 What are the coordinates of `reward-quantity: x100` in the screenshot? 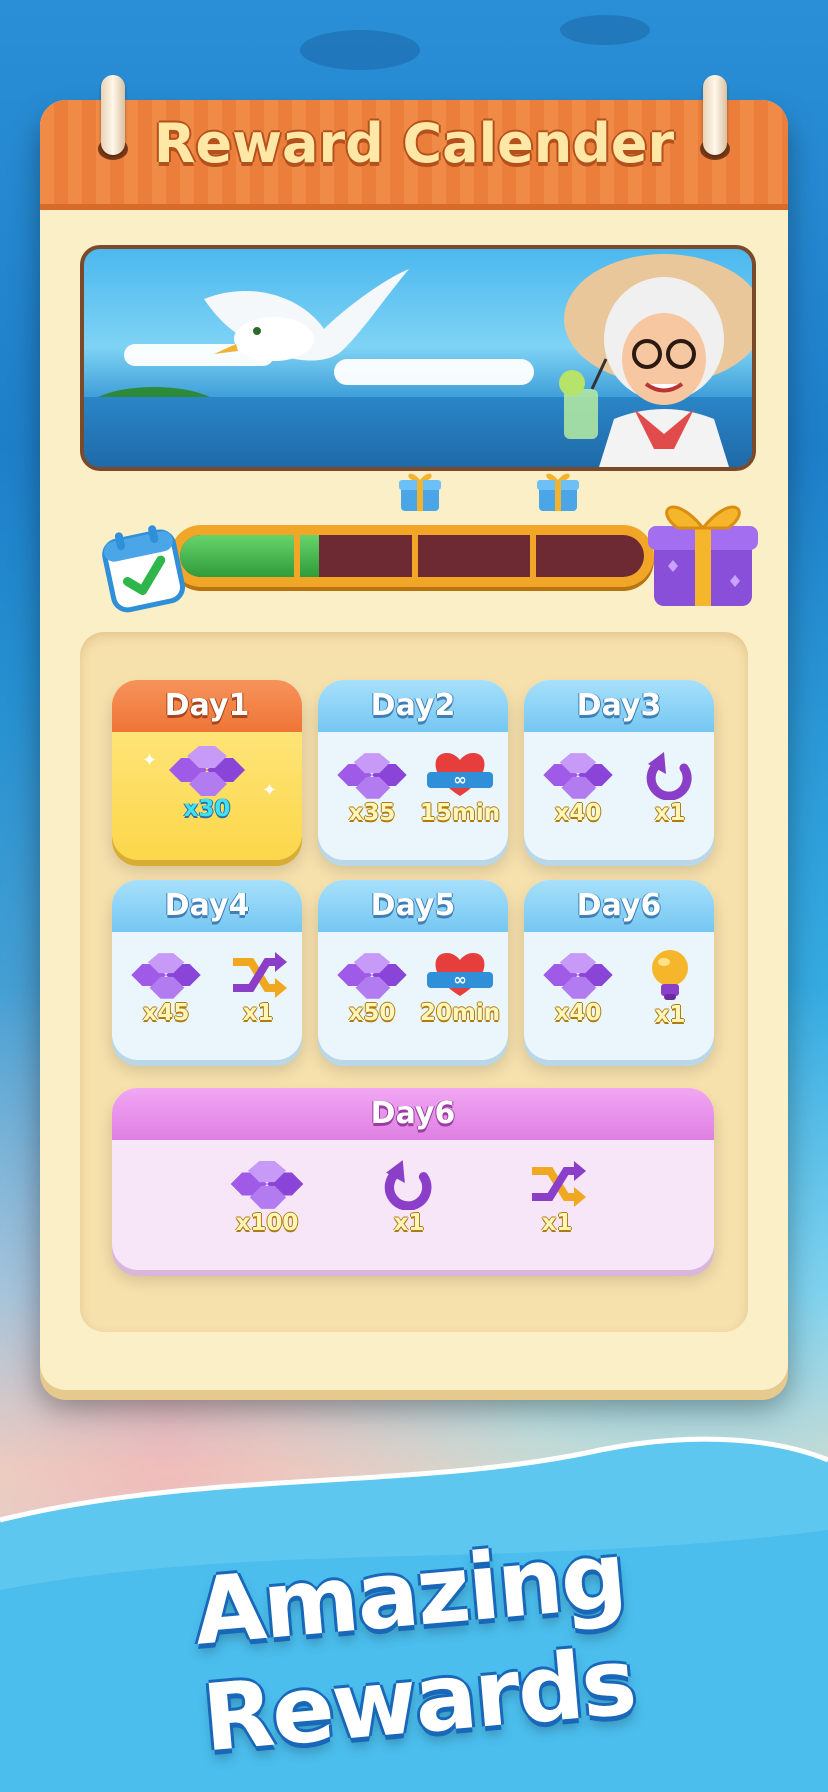 It's located at (267, 1223).